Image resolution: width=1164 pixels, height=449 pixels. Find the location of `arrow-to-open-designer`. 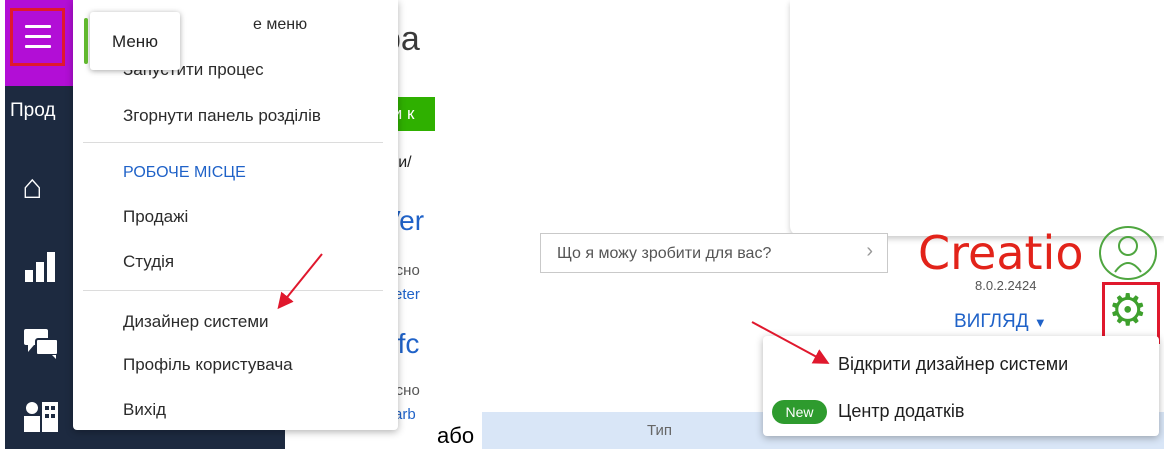

arrow-to-open-designer is located at coordinates (790, 342).